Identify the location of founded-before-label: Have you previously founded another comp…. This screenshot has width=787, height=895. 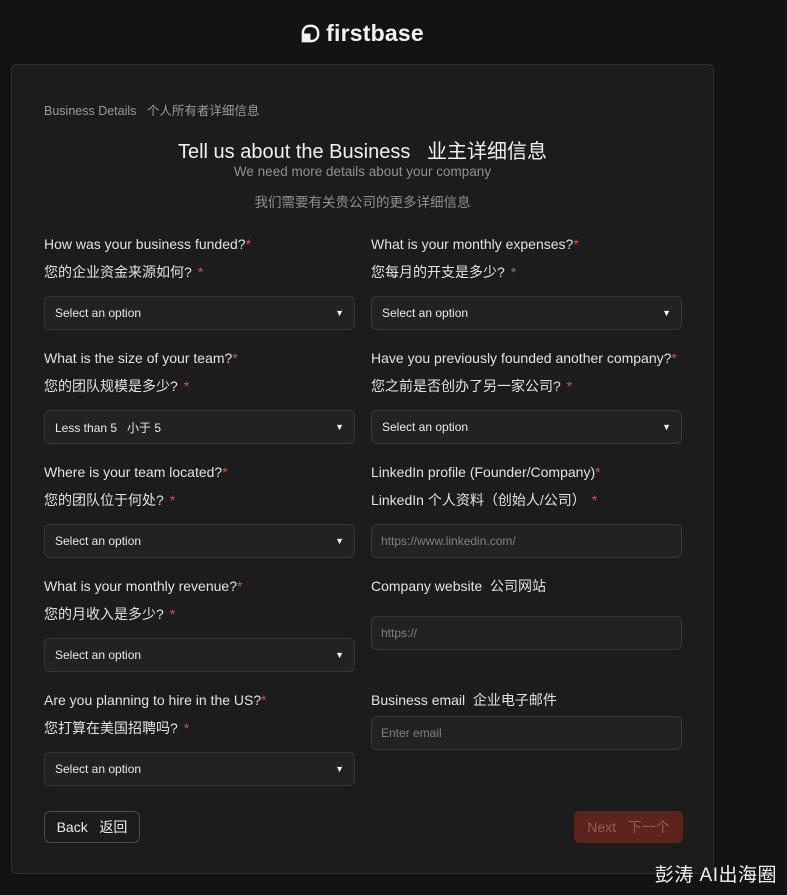
(524, 358).